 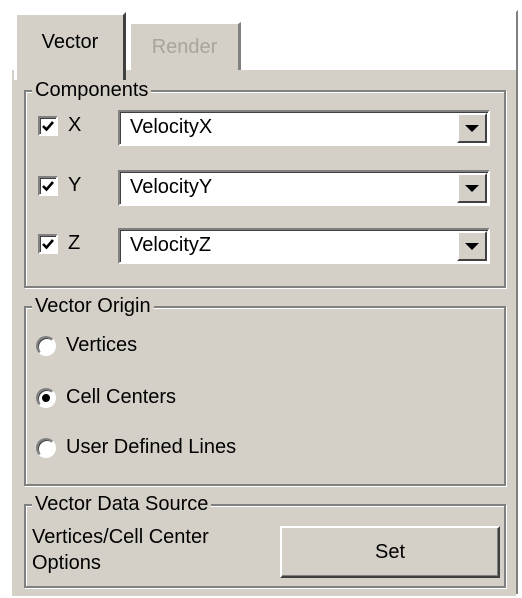 I want to click on component-x-label: X, so click(x=75, y=125).